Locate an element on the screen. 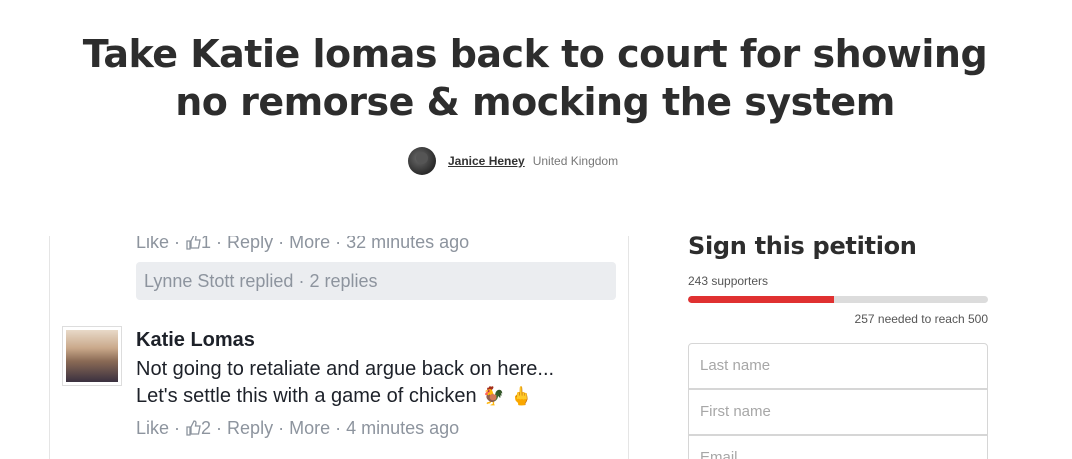  comment-meta: Like · 2 · Reply · More · 4 minutes ago is located at coordinates (298, 428).